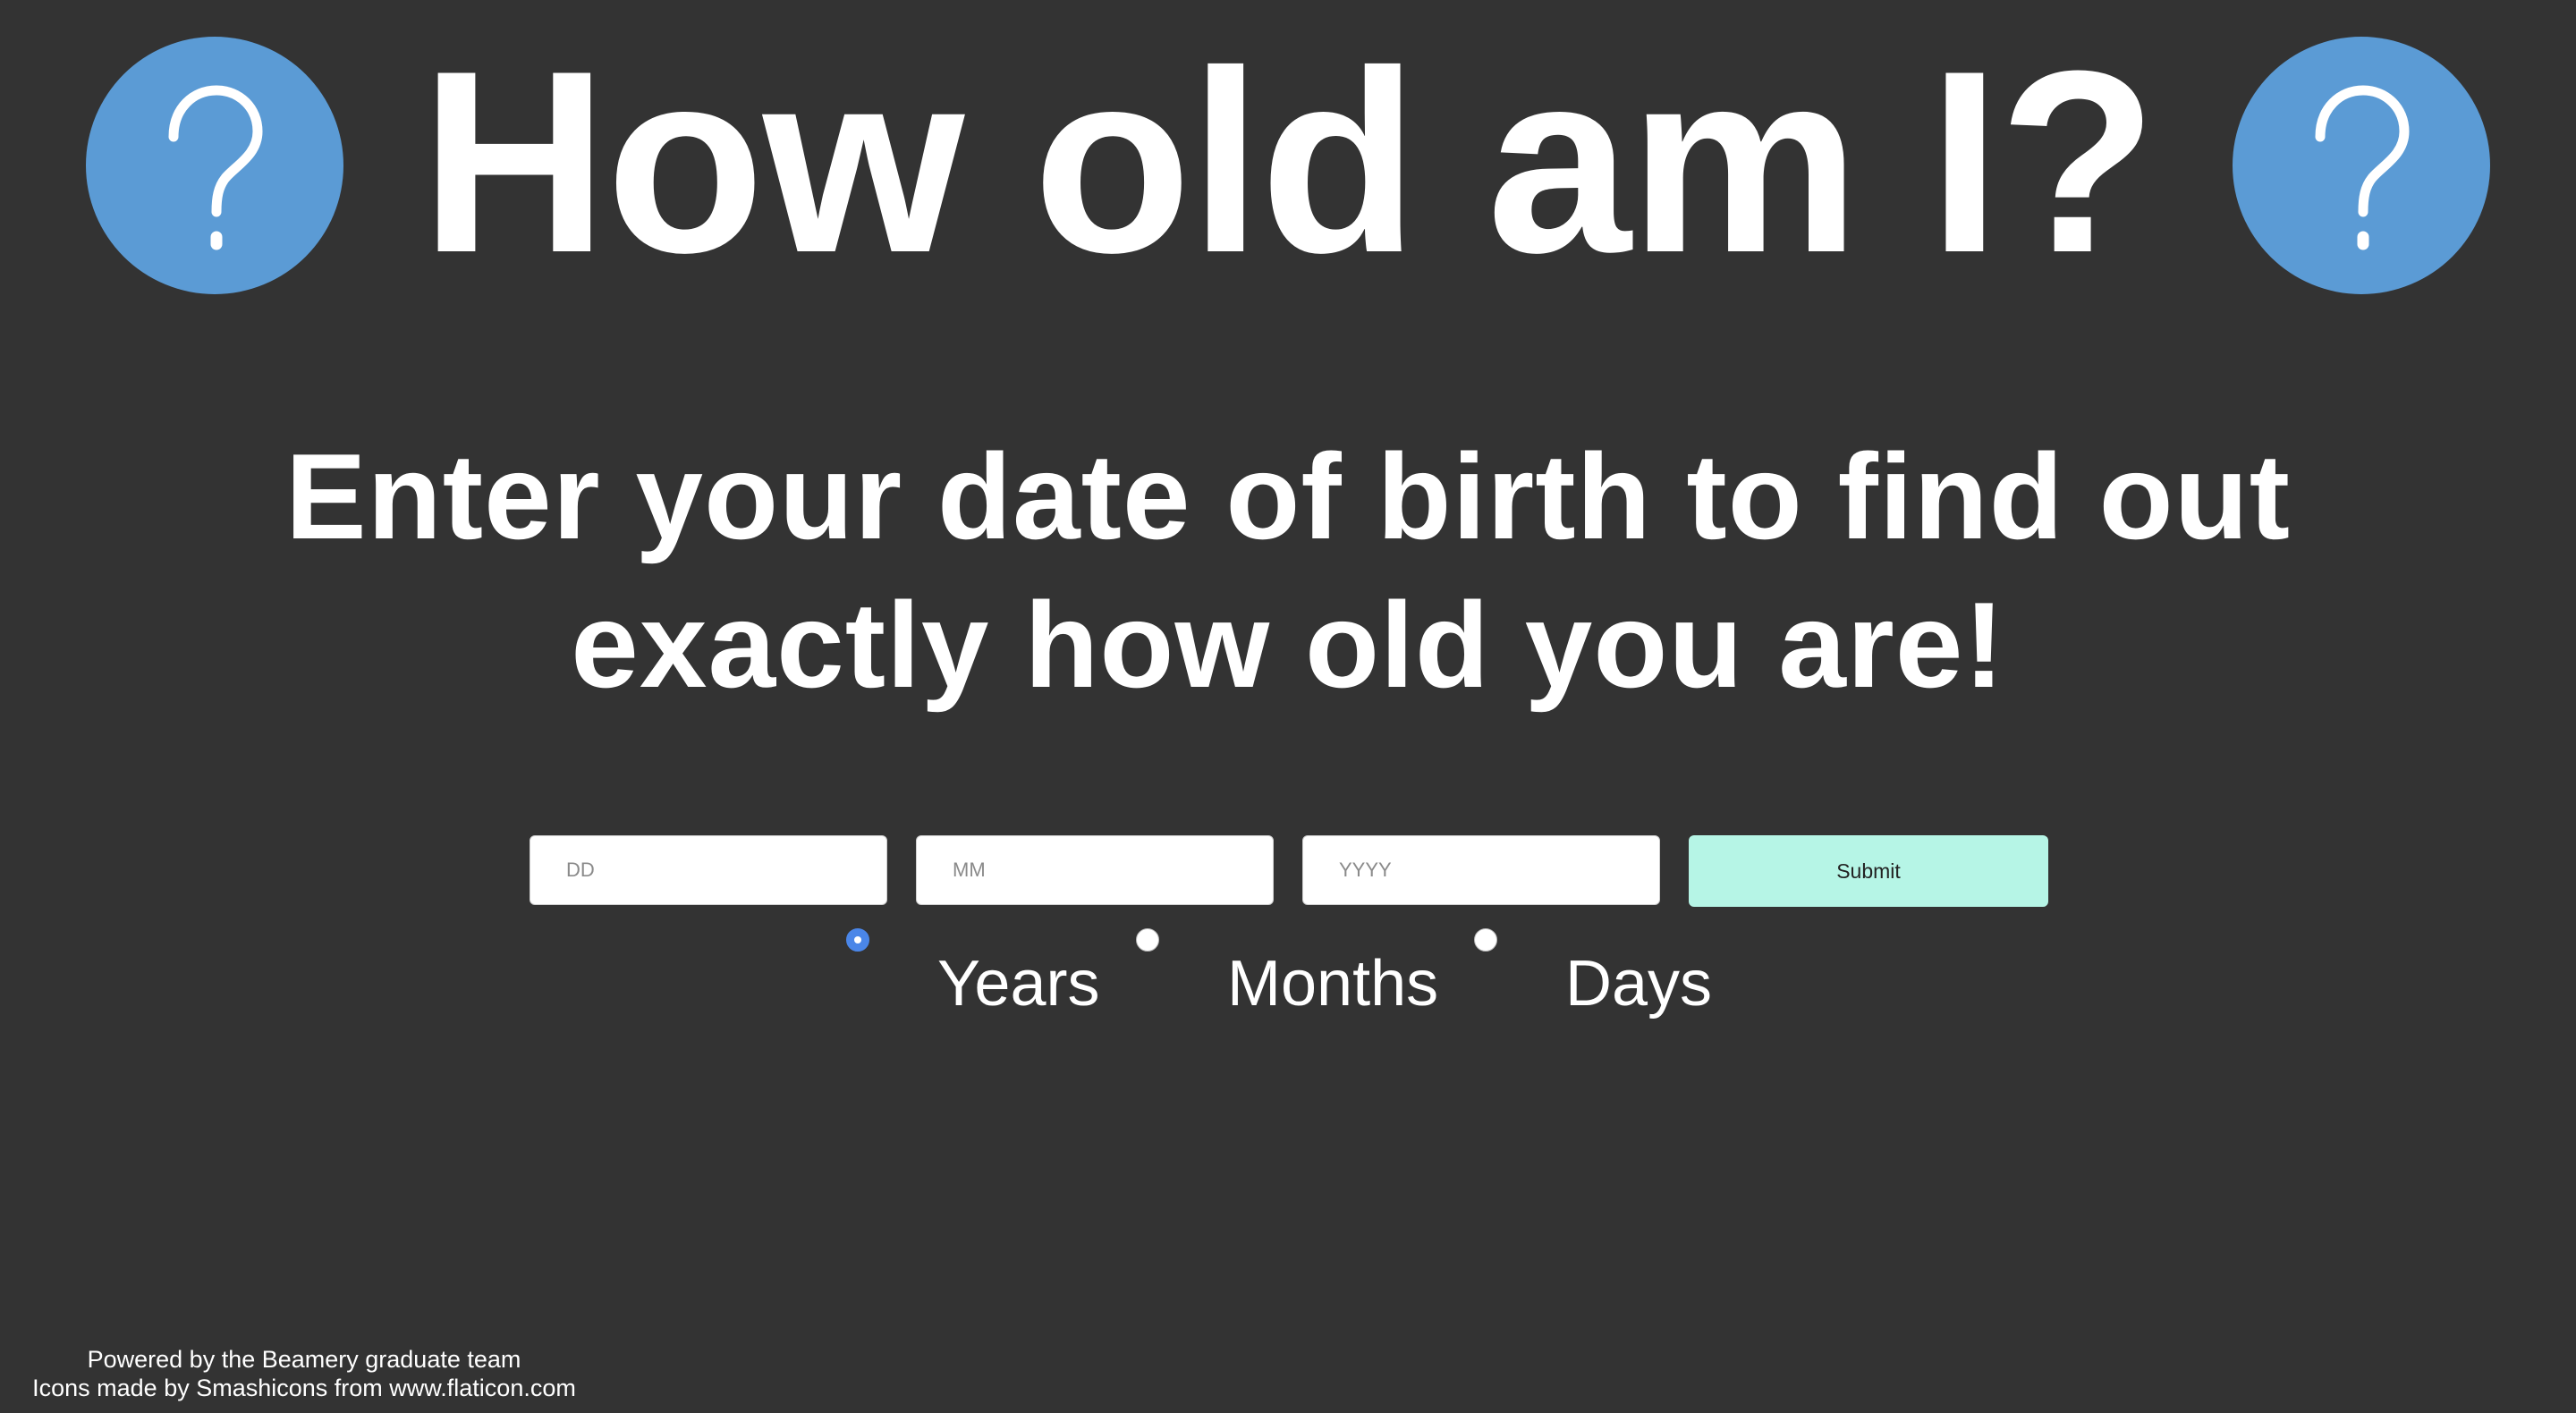 The height and width of the screenshot is (1413, 2576). I want to click on month-input, so click(1095, 870).